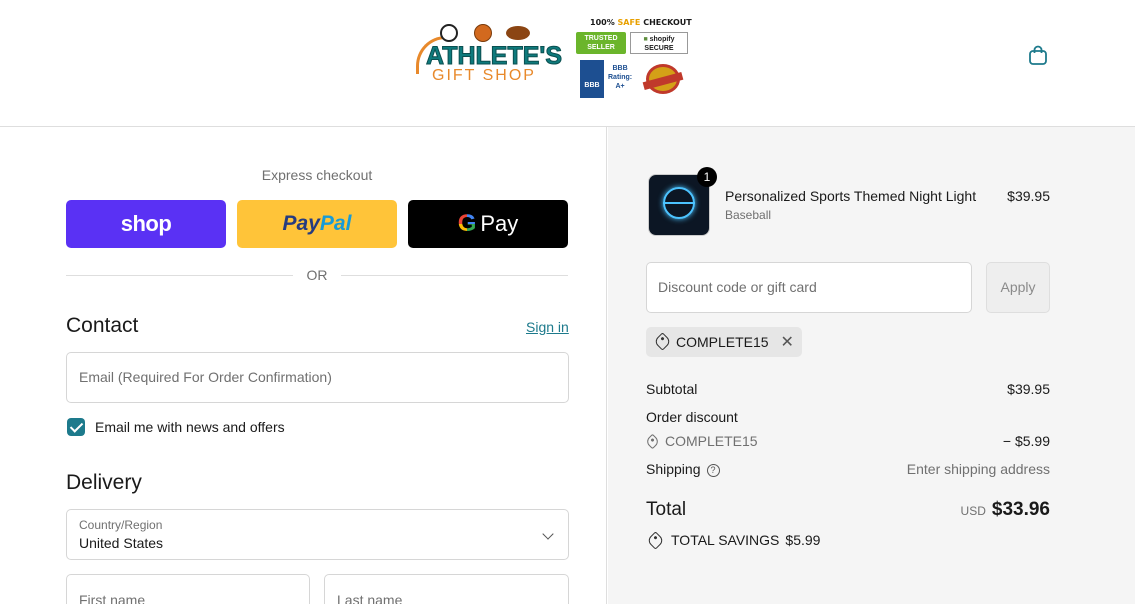 The height and width of the screenshot is (604, 1135). I want to click on guarantee-seal, so click(663, 79).